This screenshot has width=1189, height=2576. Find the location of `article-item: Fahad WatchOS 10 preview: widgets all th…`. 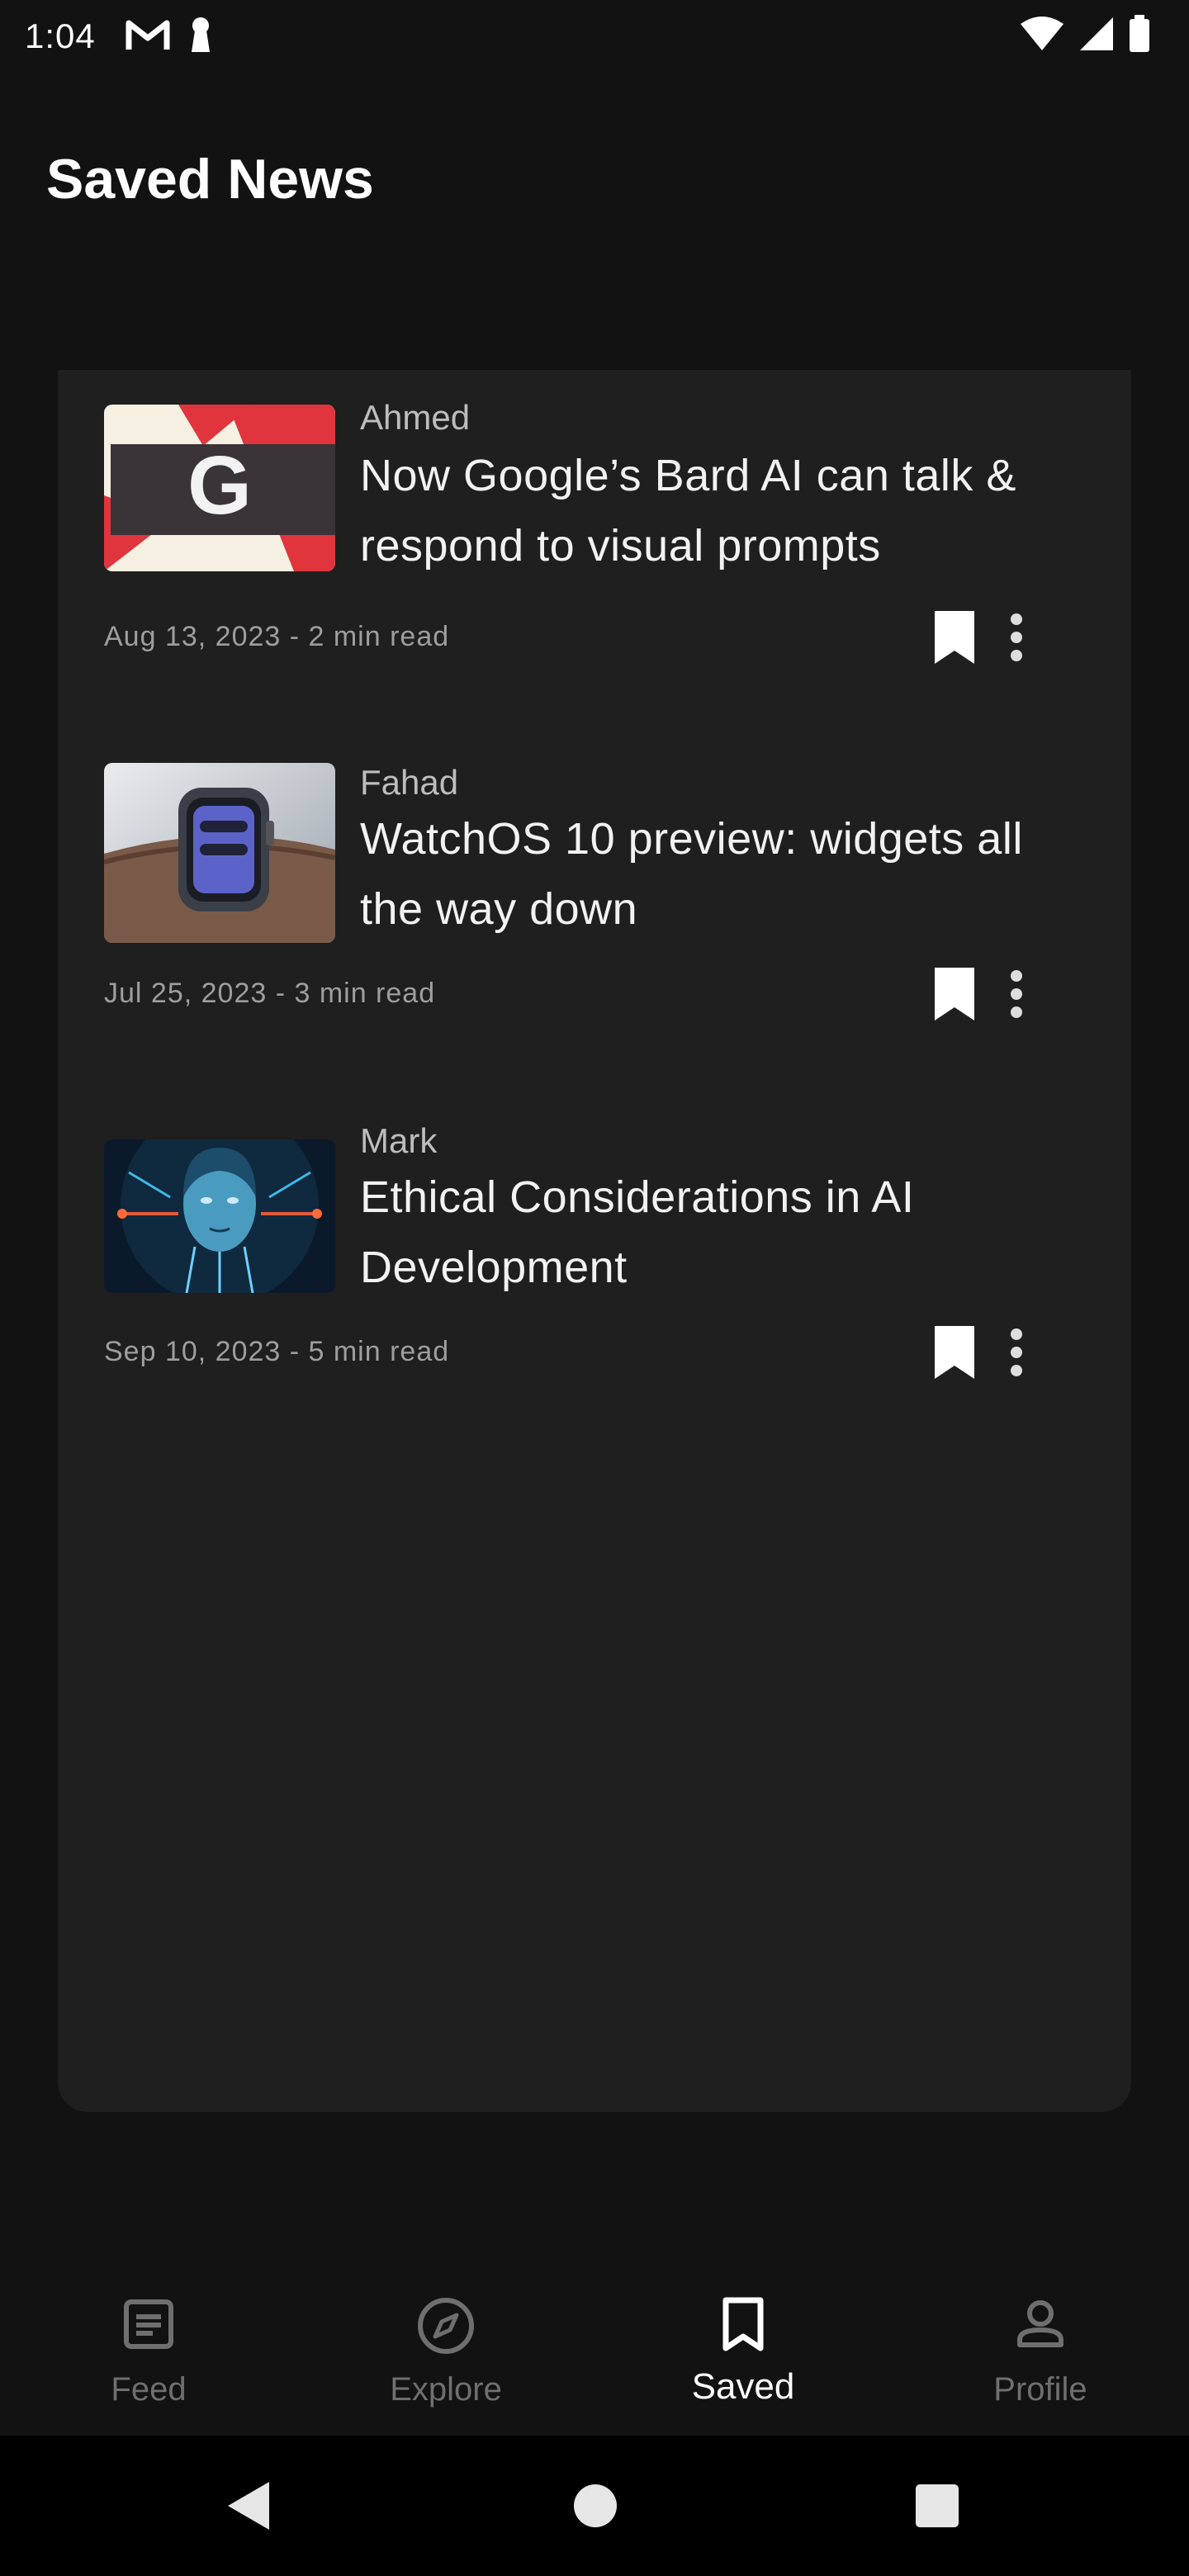

article-item: Fahad WatchOS 10 preview: widgets all th… is located at coordinates (595, 928).